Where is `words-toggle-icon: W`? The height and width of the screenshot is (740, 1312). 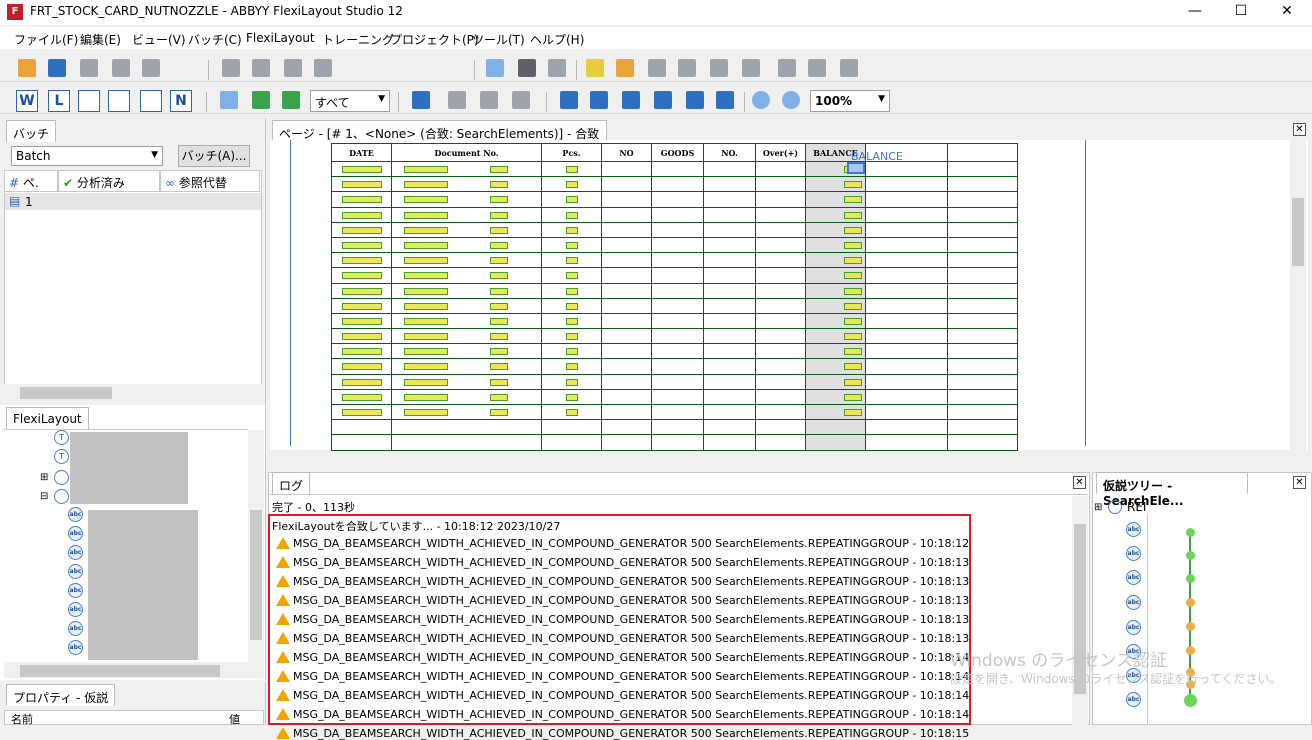 words-toggle-icon: W is located at coordinates (27, 101).